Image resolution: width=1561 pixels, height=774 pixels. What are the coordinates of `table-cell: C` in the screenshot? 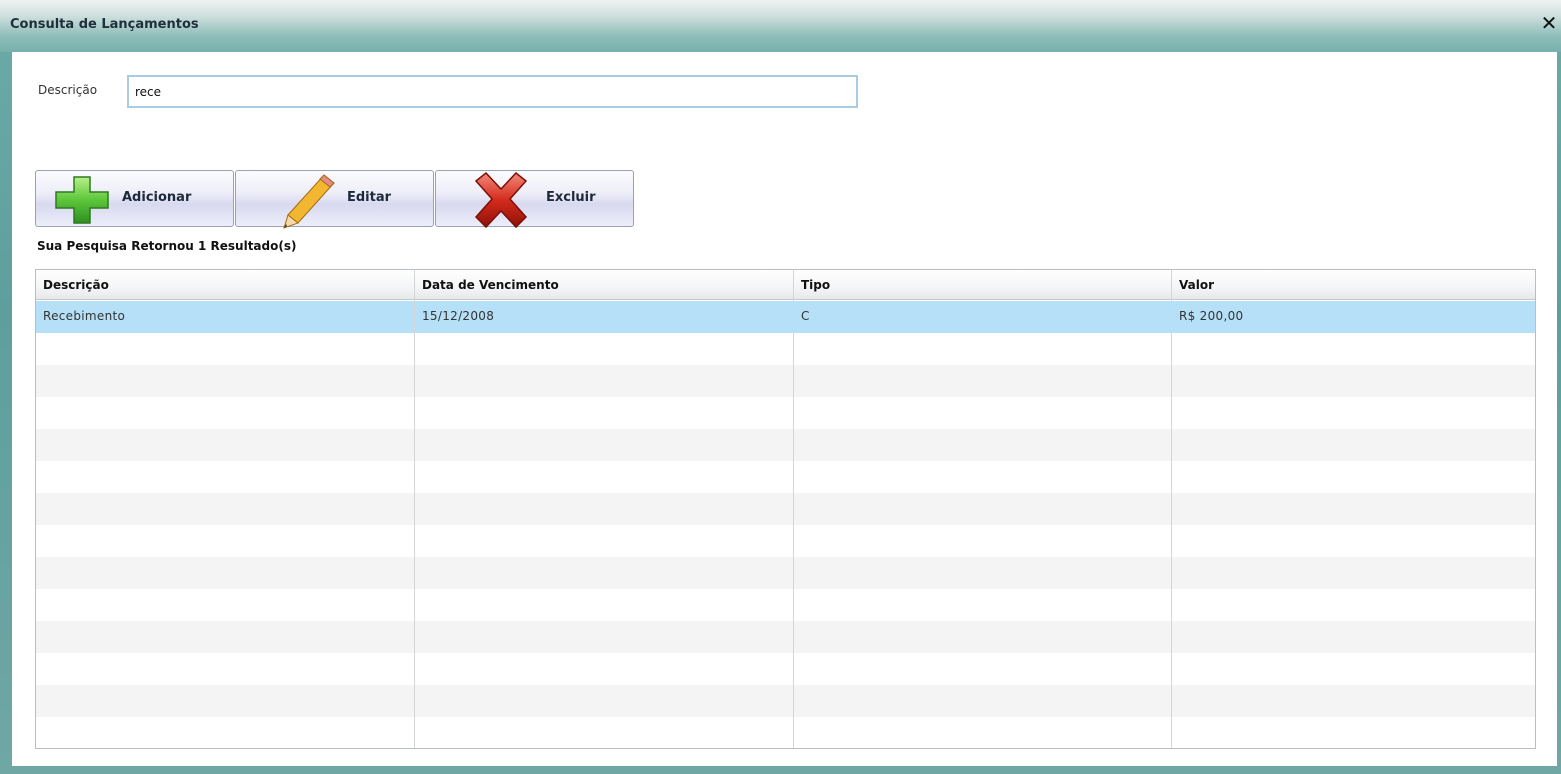 It's located at (805, 316).